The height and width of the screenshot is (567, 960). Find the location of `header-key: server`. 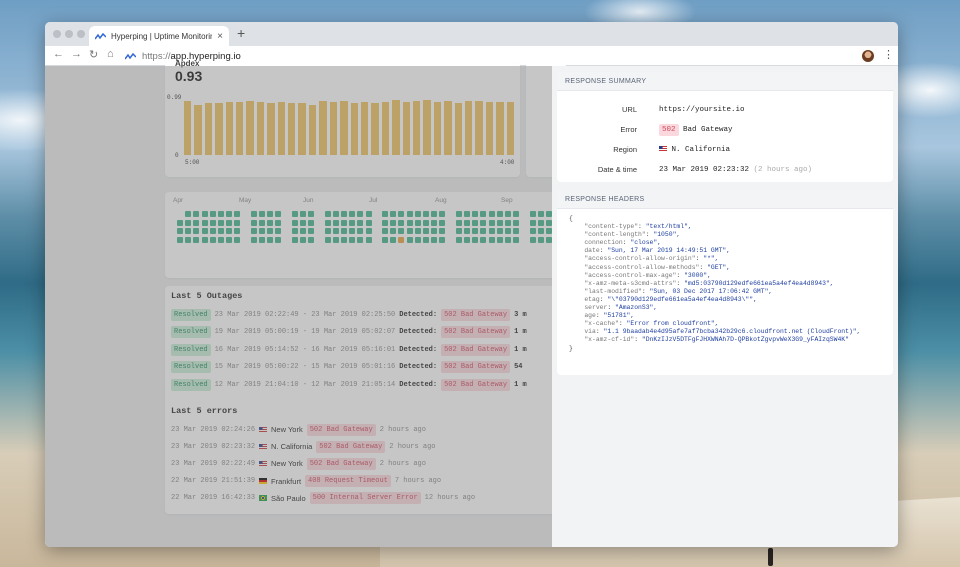

header-key: server is located at coordinates (596, 308).